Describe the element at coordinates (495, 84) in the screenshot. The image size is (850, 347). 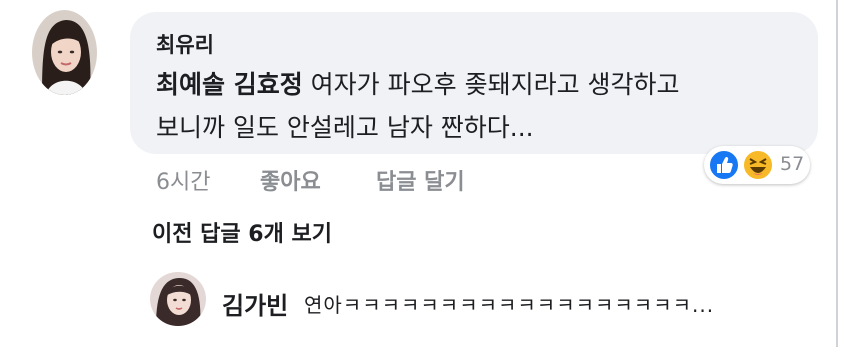
I see `comment-text-line1: 여자가 파오후 좆돼지라고 생각하고` at that location.